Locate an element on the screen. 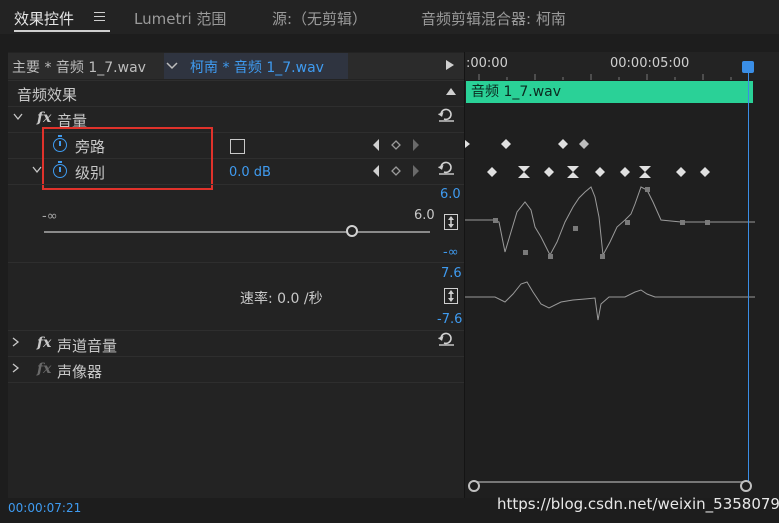 The width and height of the screenshot is (779, 523). play-only-clip-icon is located at coordinates (450, 65).